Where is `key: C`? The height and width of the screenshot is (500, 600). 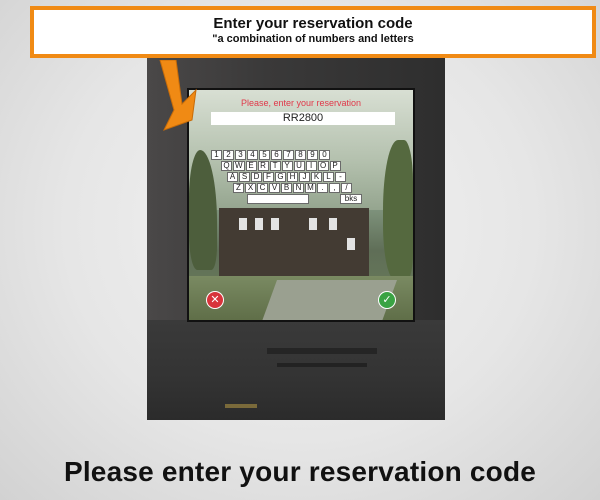
key: C is located at coordinates (262, 188).